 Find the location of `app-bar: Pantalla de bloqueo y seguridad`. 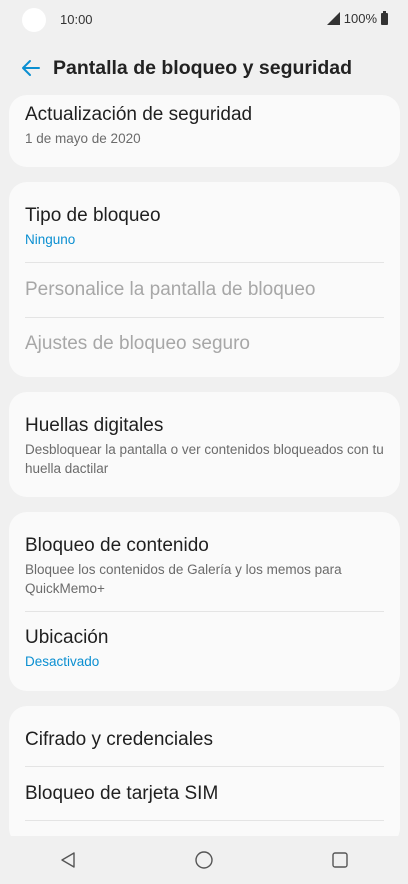

app-bar: Pantalla de bloqueo y seguridad is located at coordinates (204, 68).